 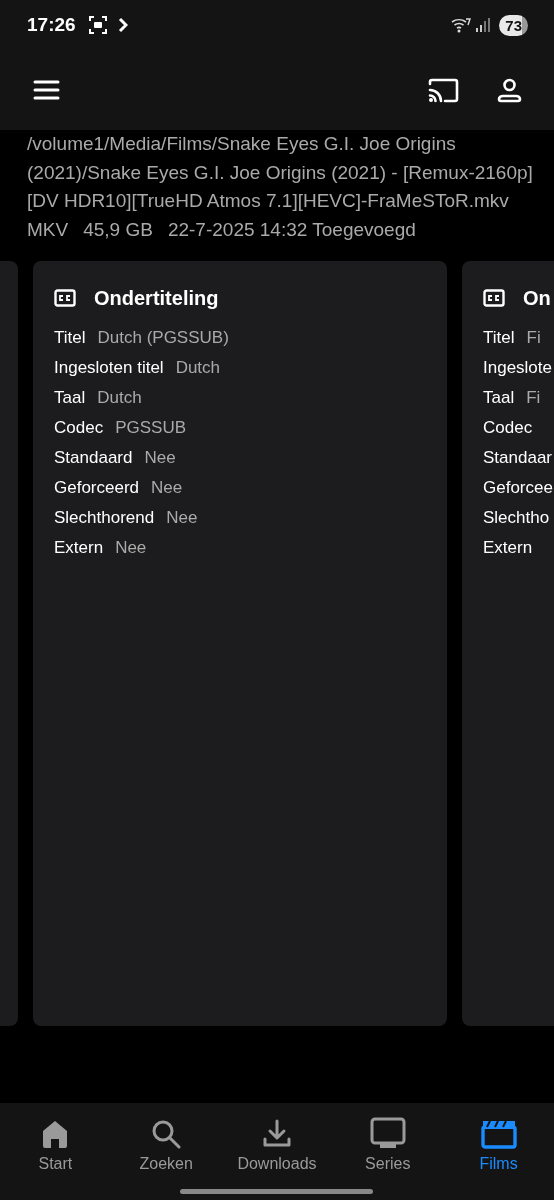 I want to click on file-path: /volume1/Media/Films/Snake Eyes G.I. Joe Origins (2021)/Snake Eyes G.I. Joe Origins (2021) - [Remux-2160p][DV HDR10][TrueHD Atmos 7.1][HEVC]-FraMeSToR.mkv, so click(x=280, y=173).